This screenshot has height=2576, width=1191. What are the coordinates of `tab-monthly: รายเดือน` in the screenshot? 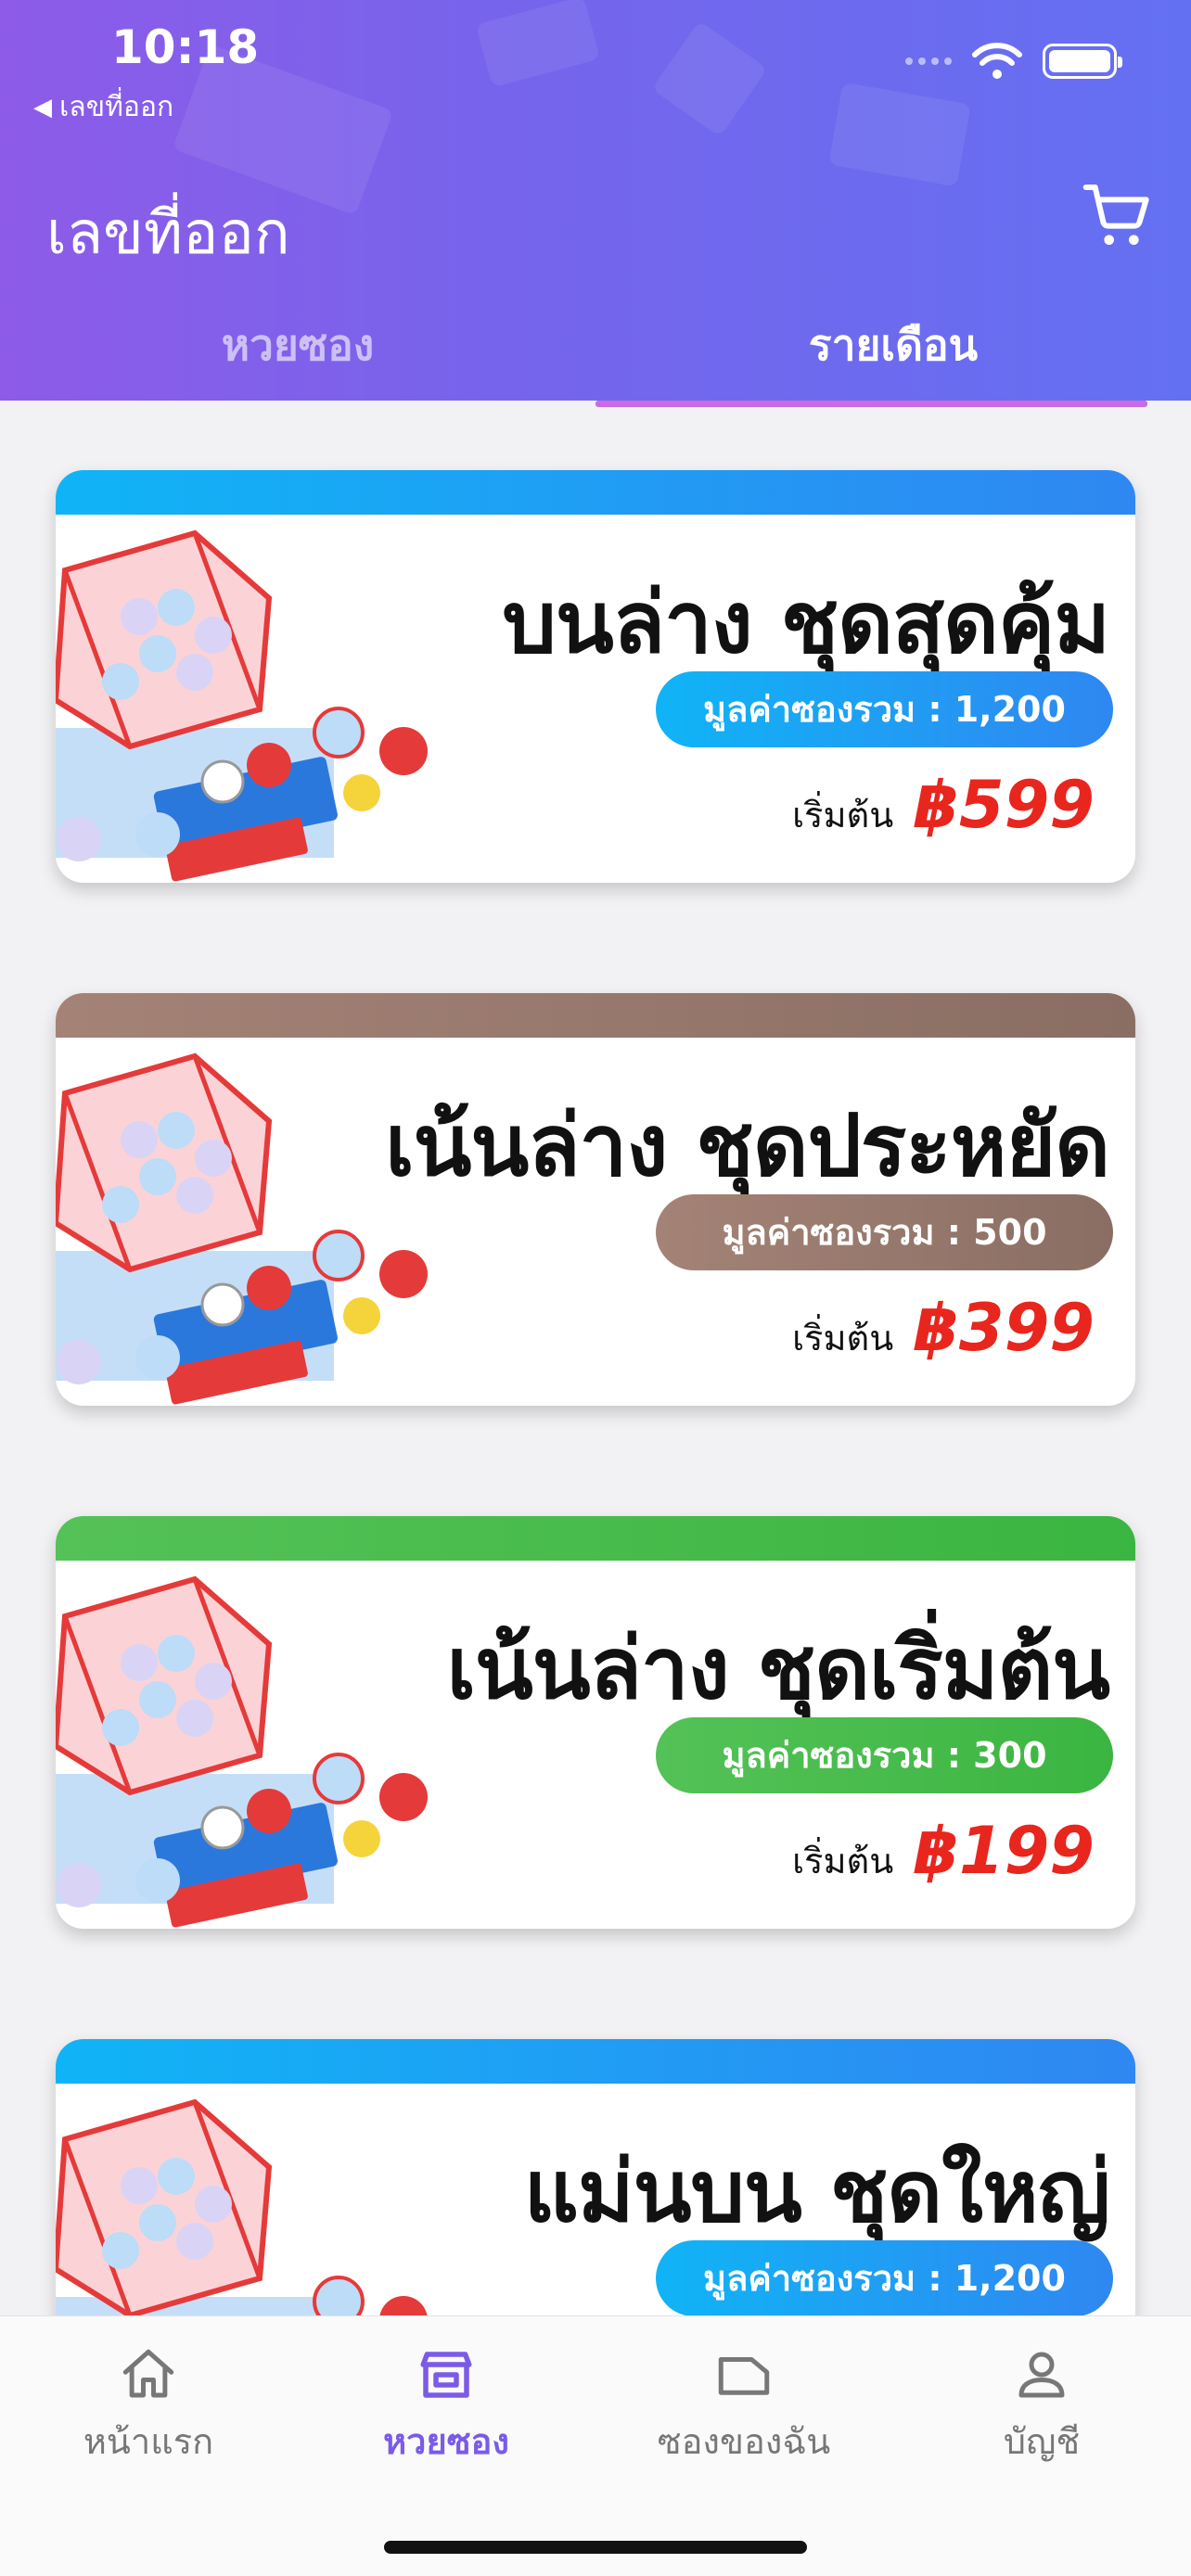 It's located at (894, 350).